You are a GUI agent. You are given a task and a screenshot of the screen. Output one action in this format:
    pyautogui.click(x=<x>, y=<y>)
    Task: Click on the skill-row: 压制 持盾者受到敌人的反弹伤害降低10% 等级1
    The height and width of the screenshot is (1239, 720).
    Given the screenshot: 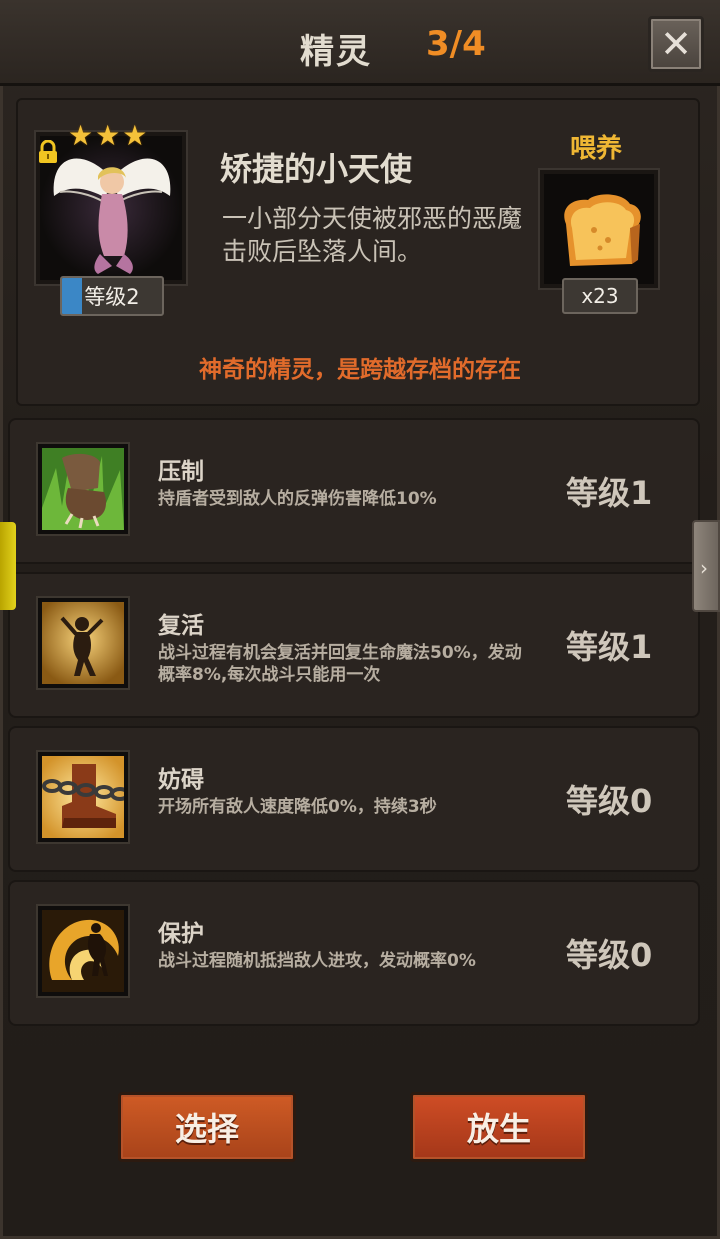 What is the action you would take?
    pyautogui.click(x=354, y=491)
    